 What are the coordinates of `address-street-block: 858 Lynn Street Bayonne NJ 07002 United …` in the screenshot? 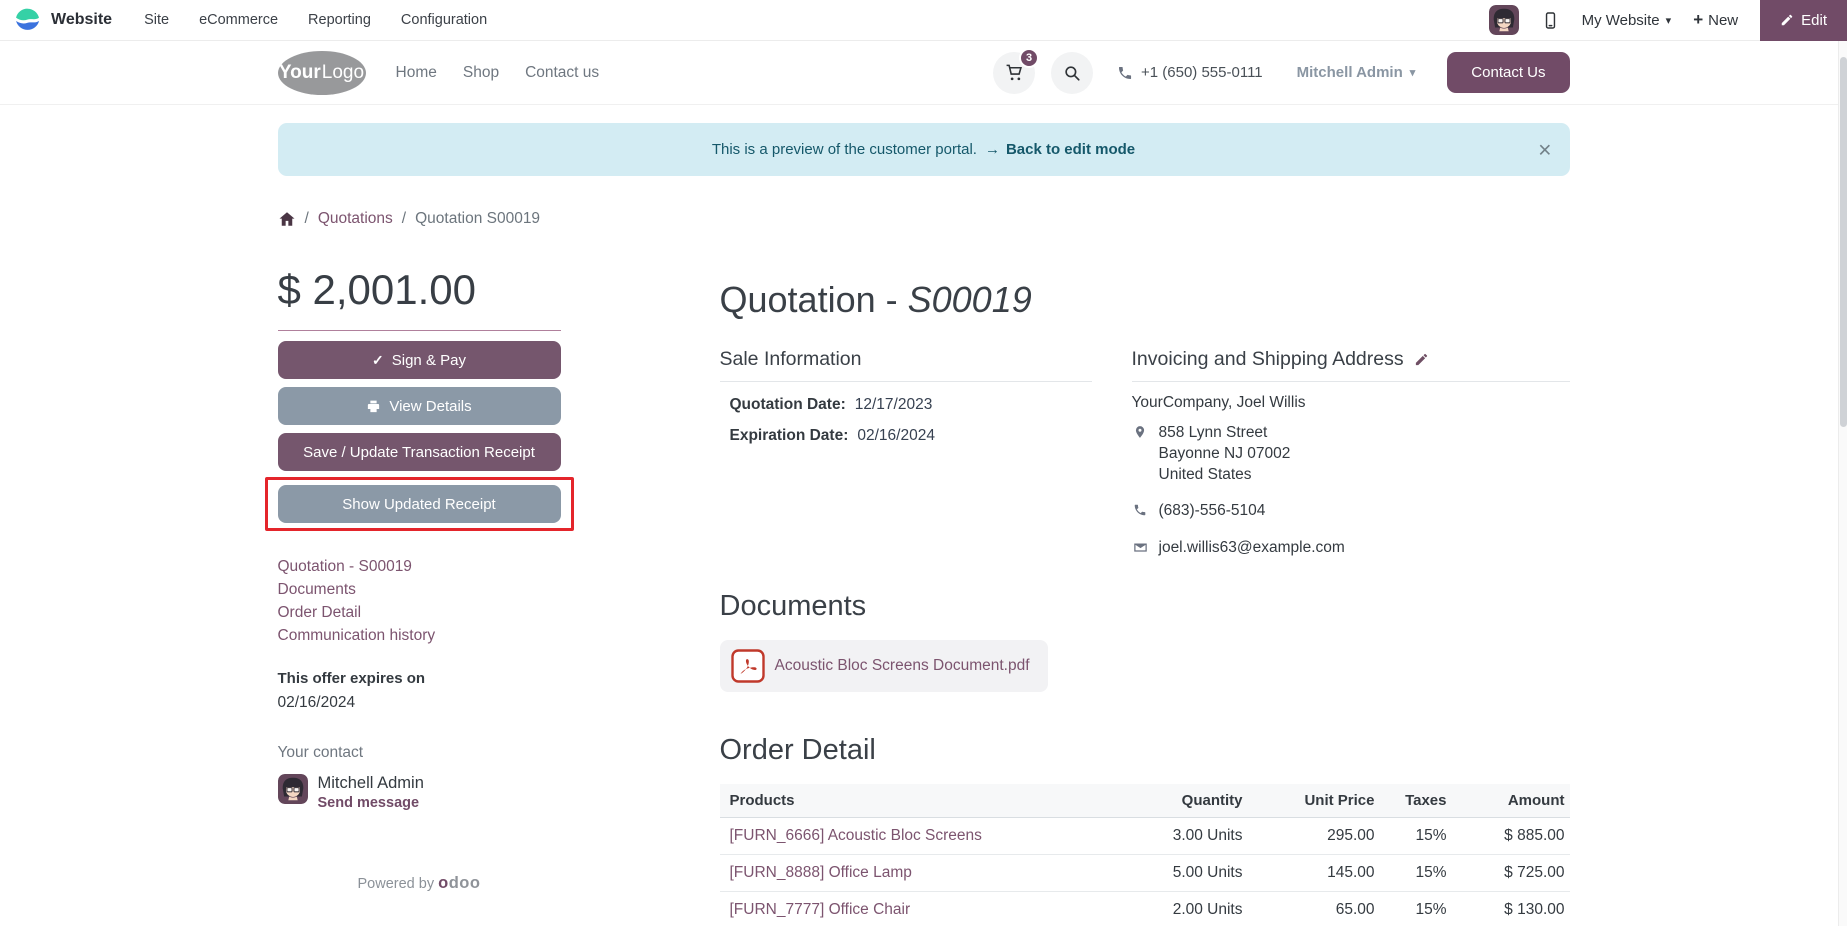 It's located at (1351, 453).